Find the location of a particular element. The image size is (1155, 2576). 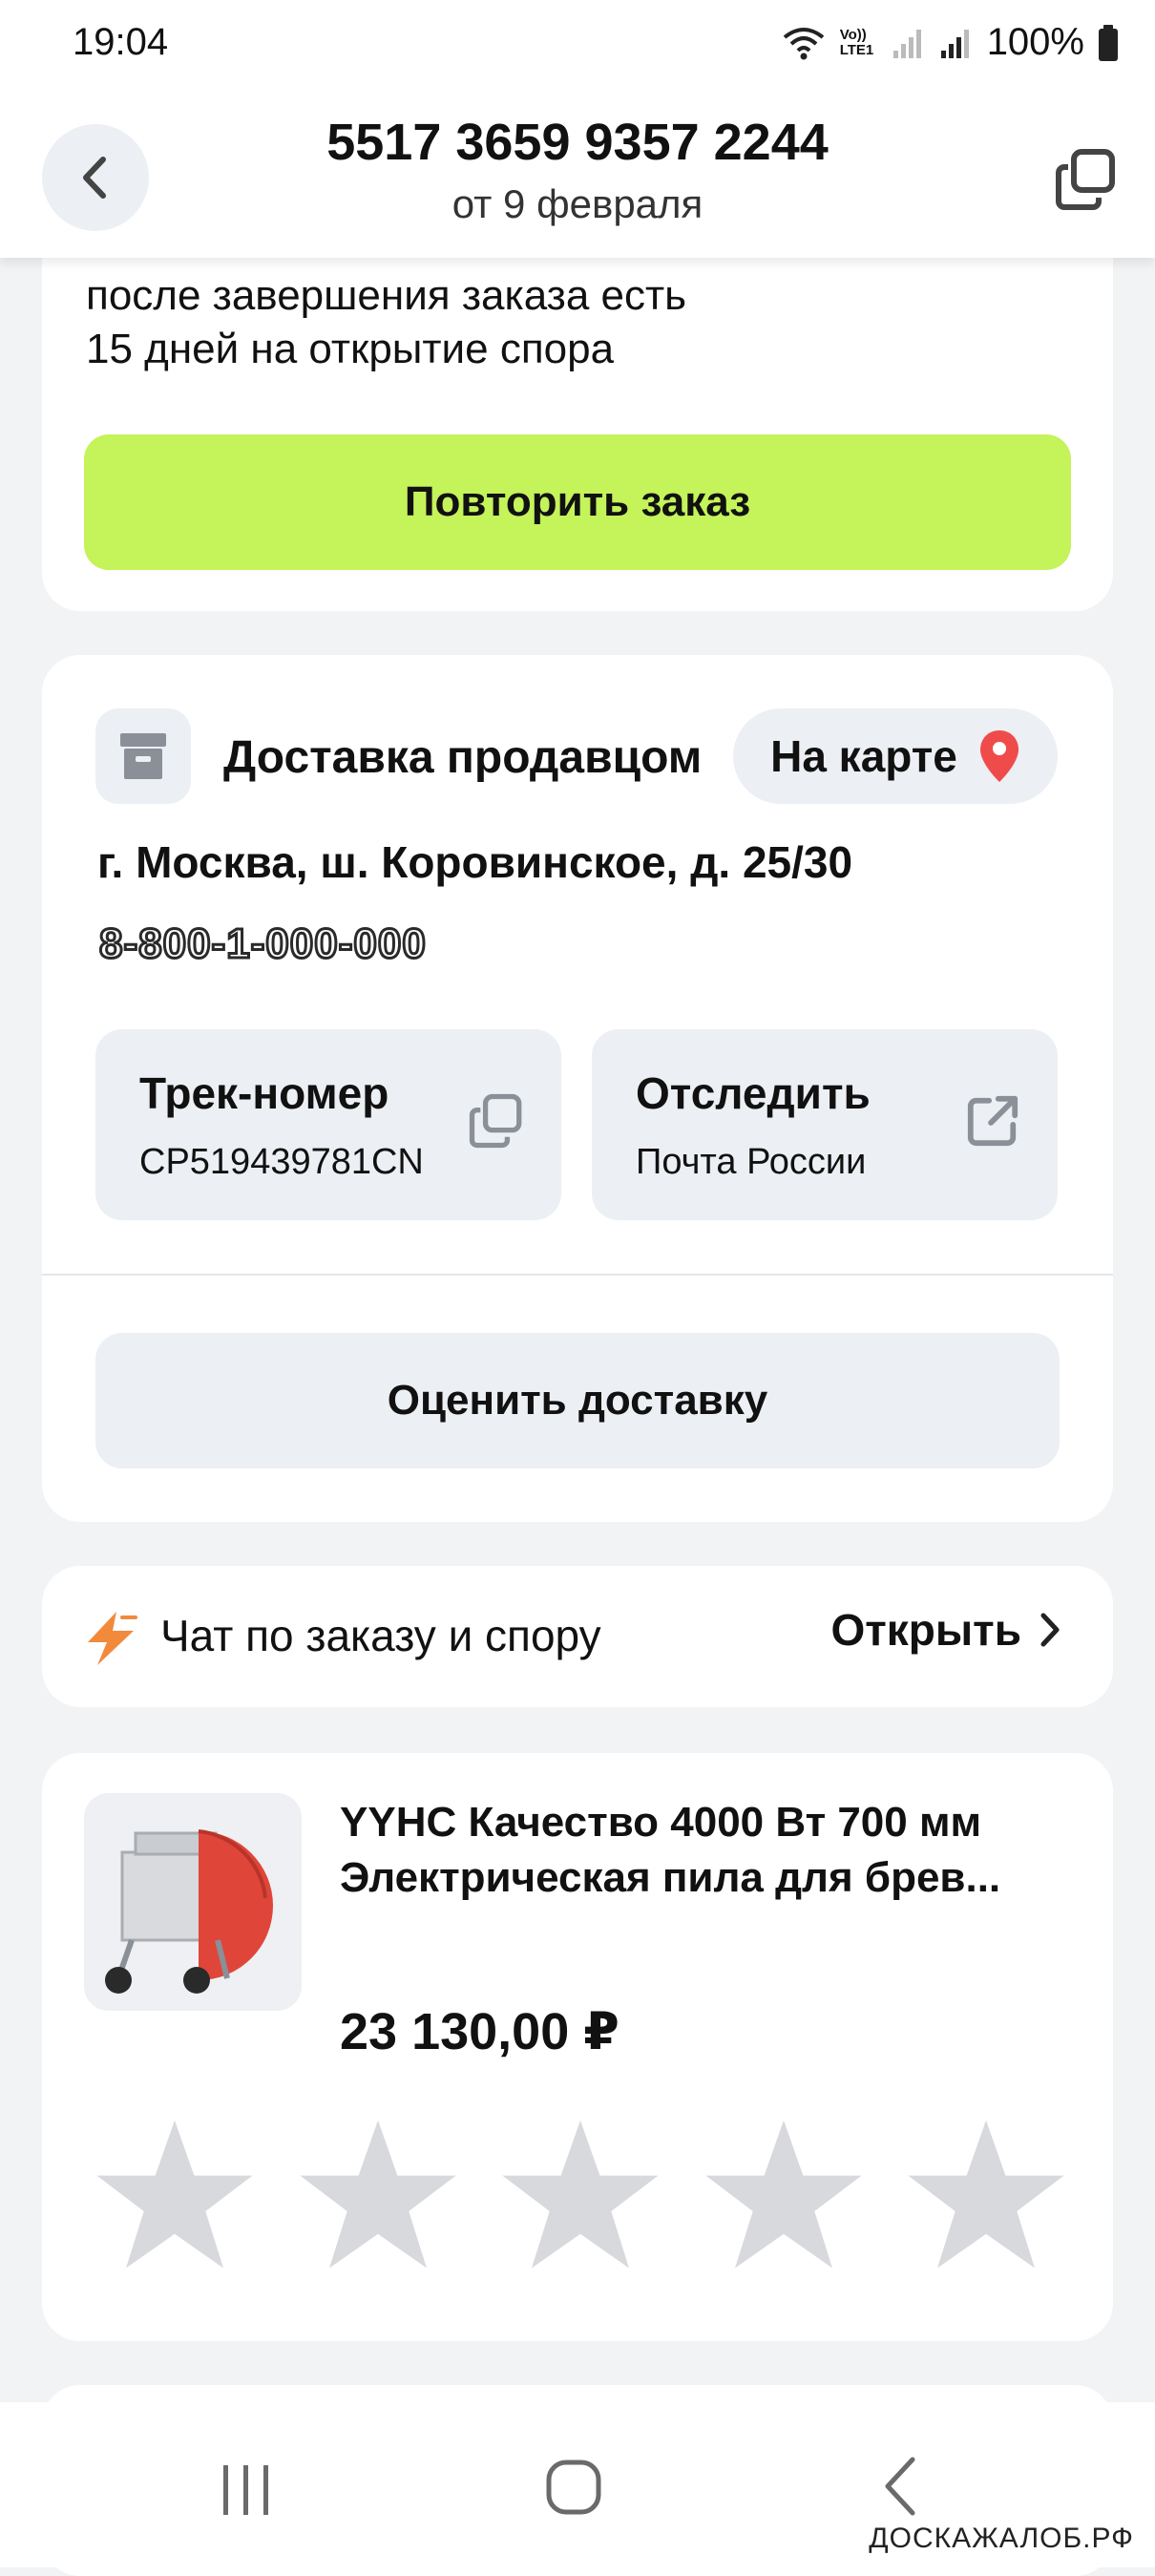

rate-delivery-button: Оценить доставку is located at coordinates (577, 1400).